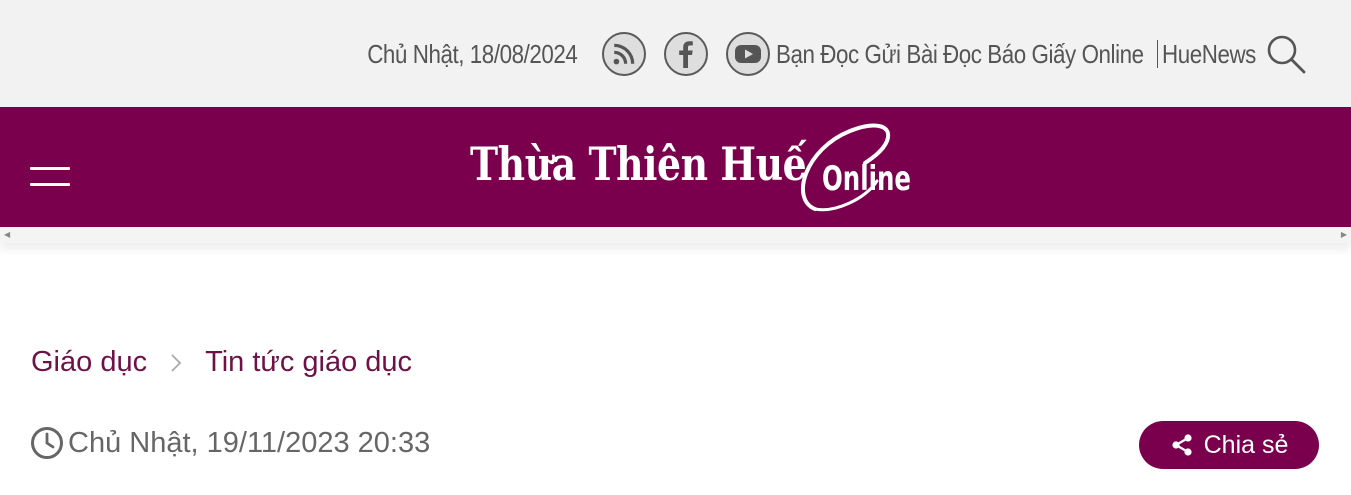  I want to click on breadcrumb-item-education-news: Tin tức giáo dục, so click(308, 362).